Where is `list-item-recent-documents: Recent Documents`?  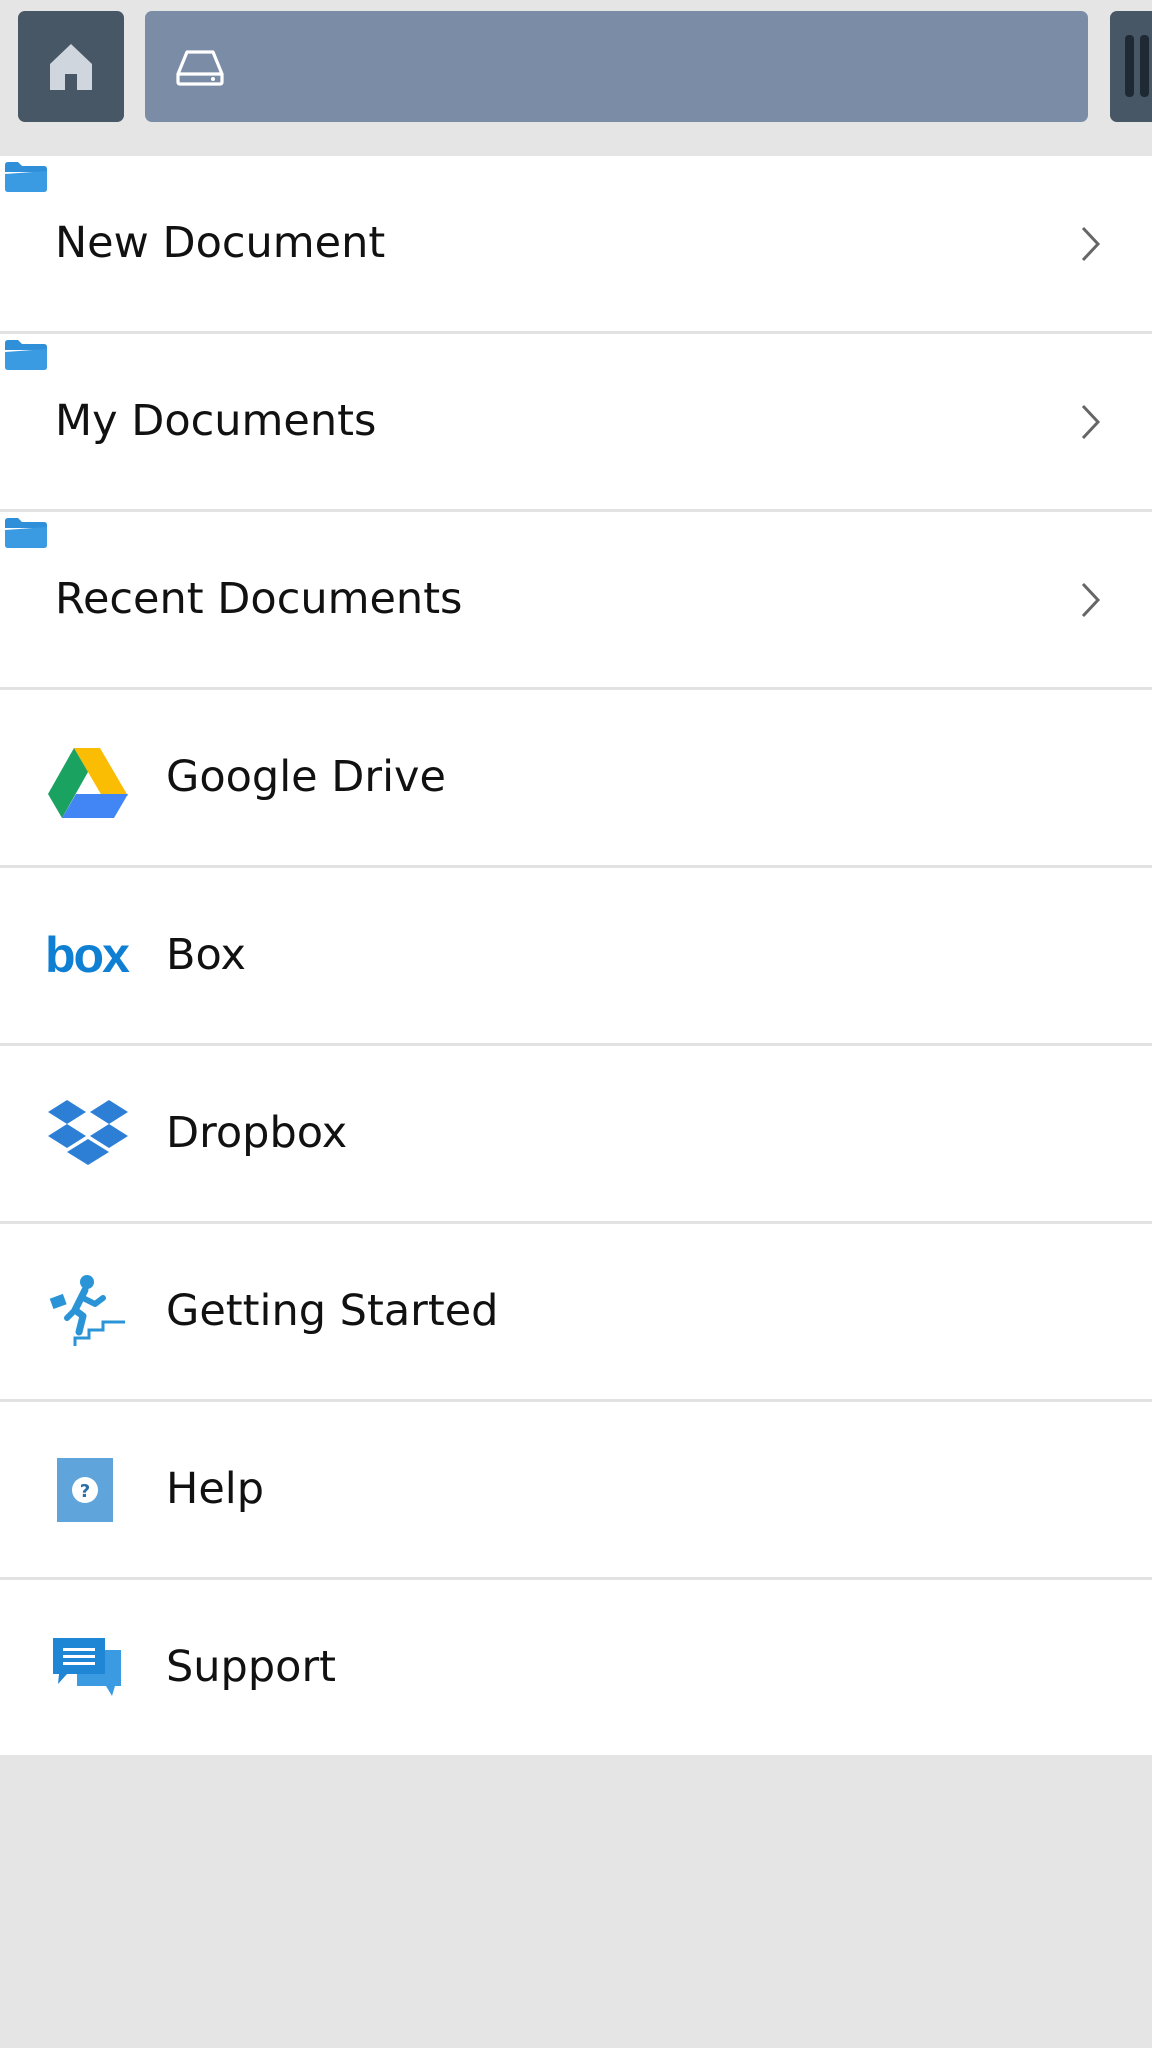 list-item-recent-documents: Recent Documents is located at coordinates (576, 601).